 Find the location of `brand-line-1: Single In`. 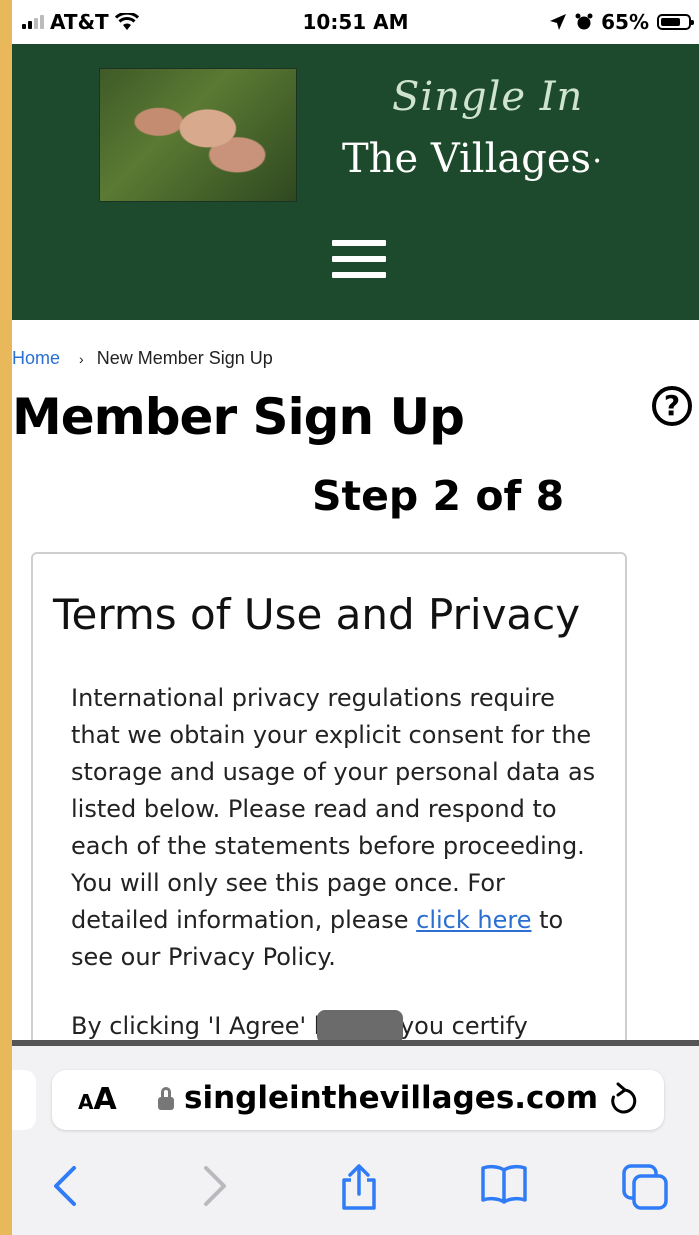

brand-line-1: Single In is located at coordinates (487, 97).